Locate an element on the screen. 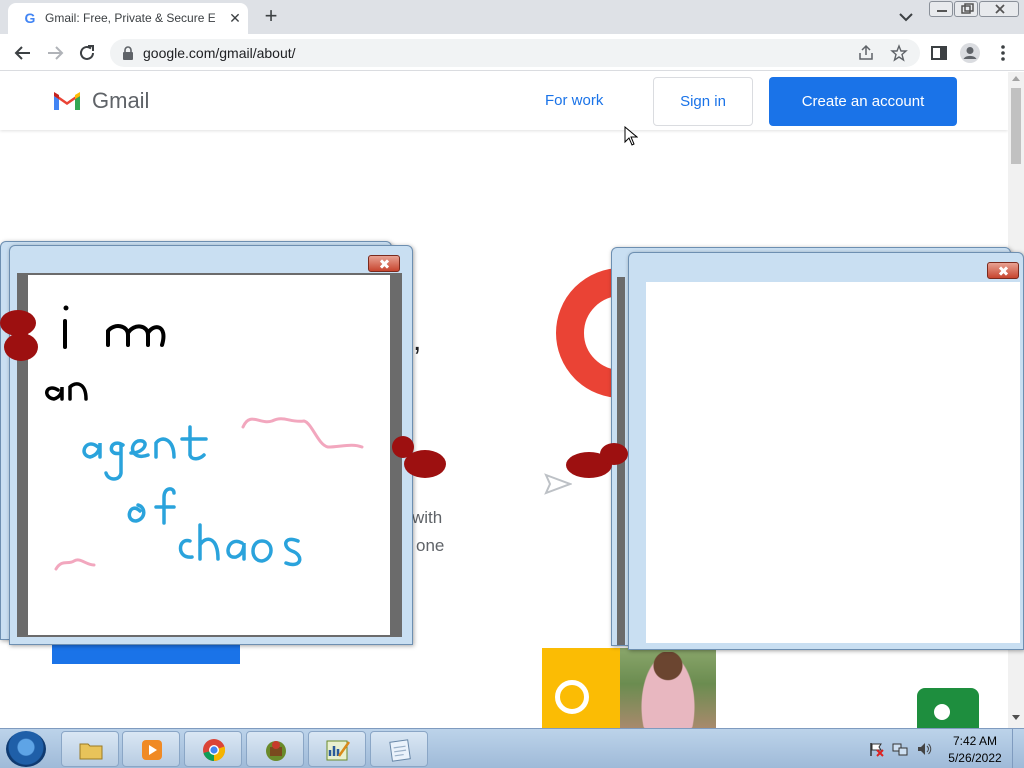 The height and width of the screenshot is (768, 1024). game-icon is located at coordinates (276, 751).